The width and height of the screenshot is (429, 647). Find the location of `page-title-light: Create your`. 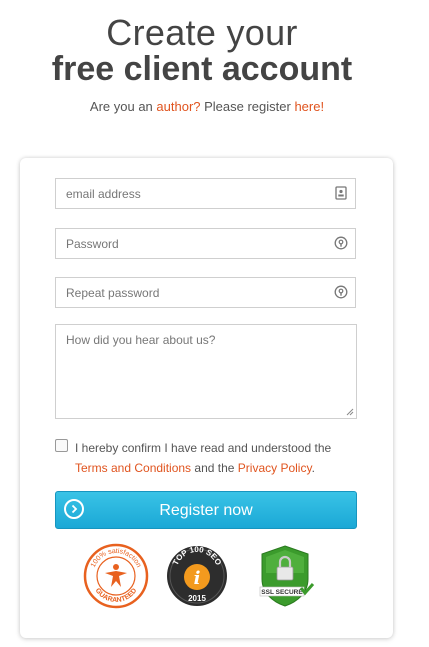

page-title-light: Create your is located at coordinates (202, 32).